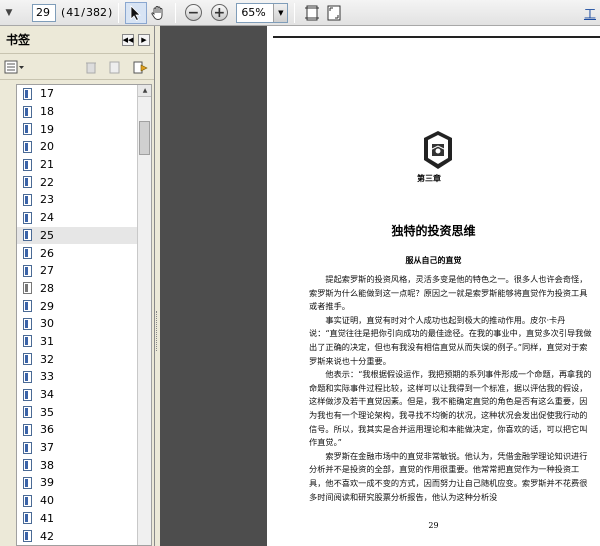 This screenshot has width=600, height=546. Describe the element at coordinates (84, 182) in the screenshot. I see `bookmark-item-22: 22` at that location.